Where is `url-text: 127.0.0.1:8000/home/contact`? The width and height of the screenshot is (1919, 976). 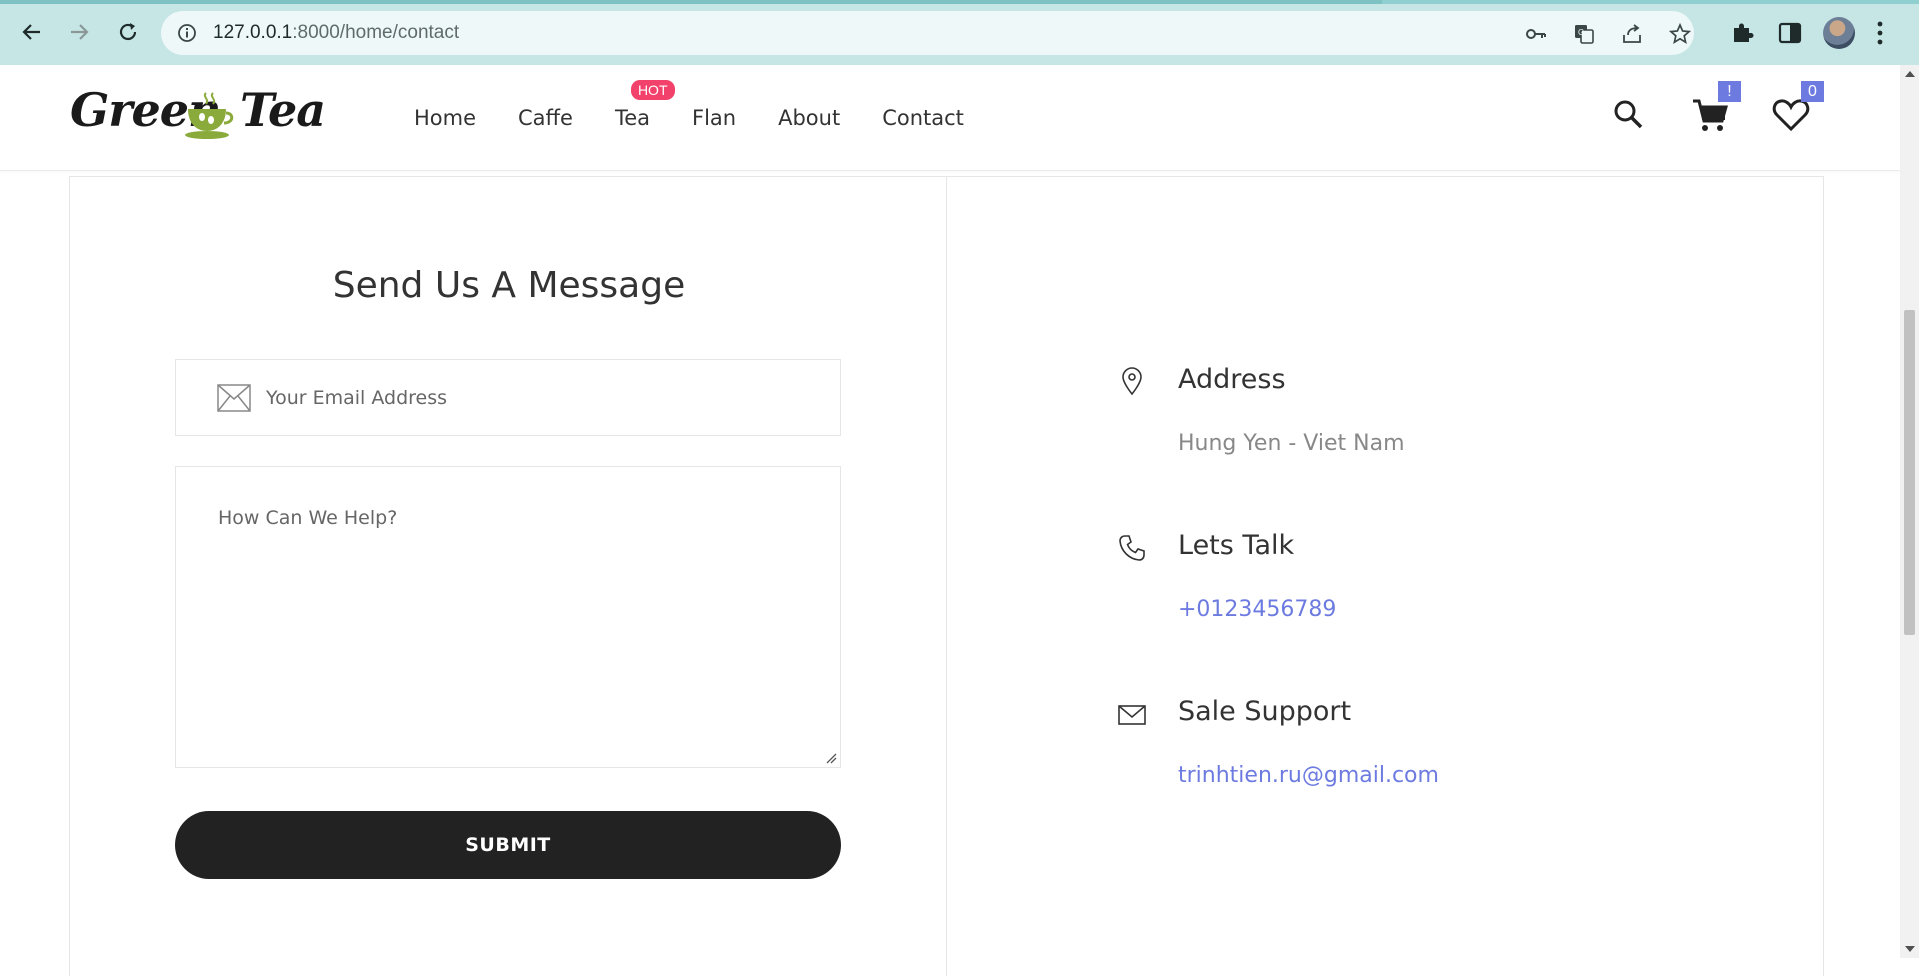
url-text: 127.0.0.1:8000/home/contact is located at coordinates (336, 32).